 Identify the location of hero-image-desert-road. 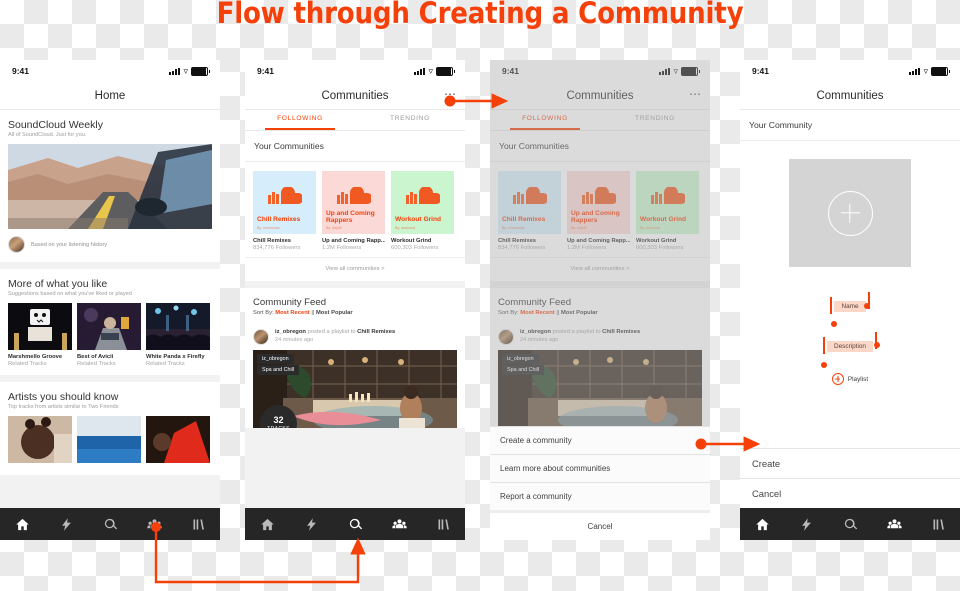
(110, 186).